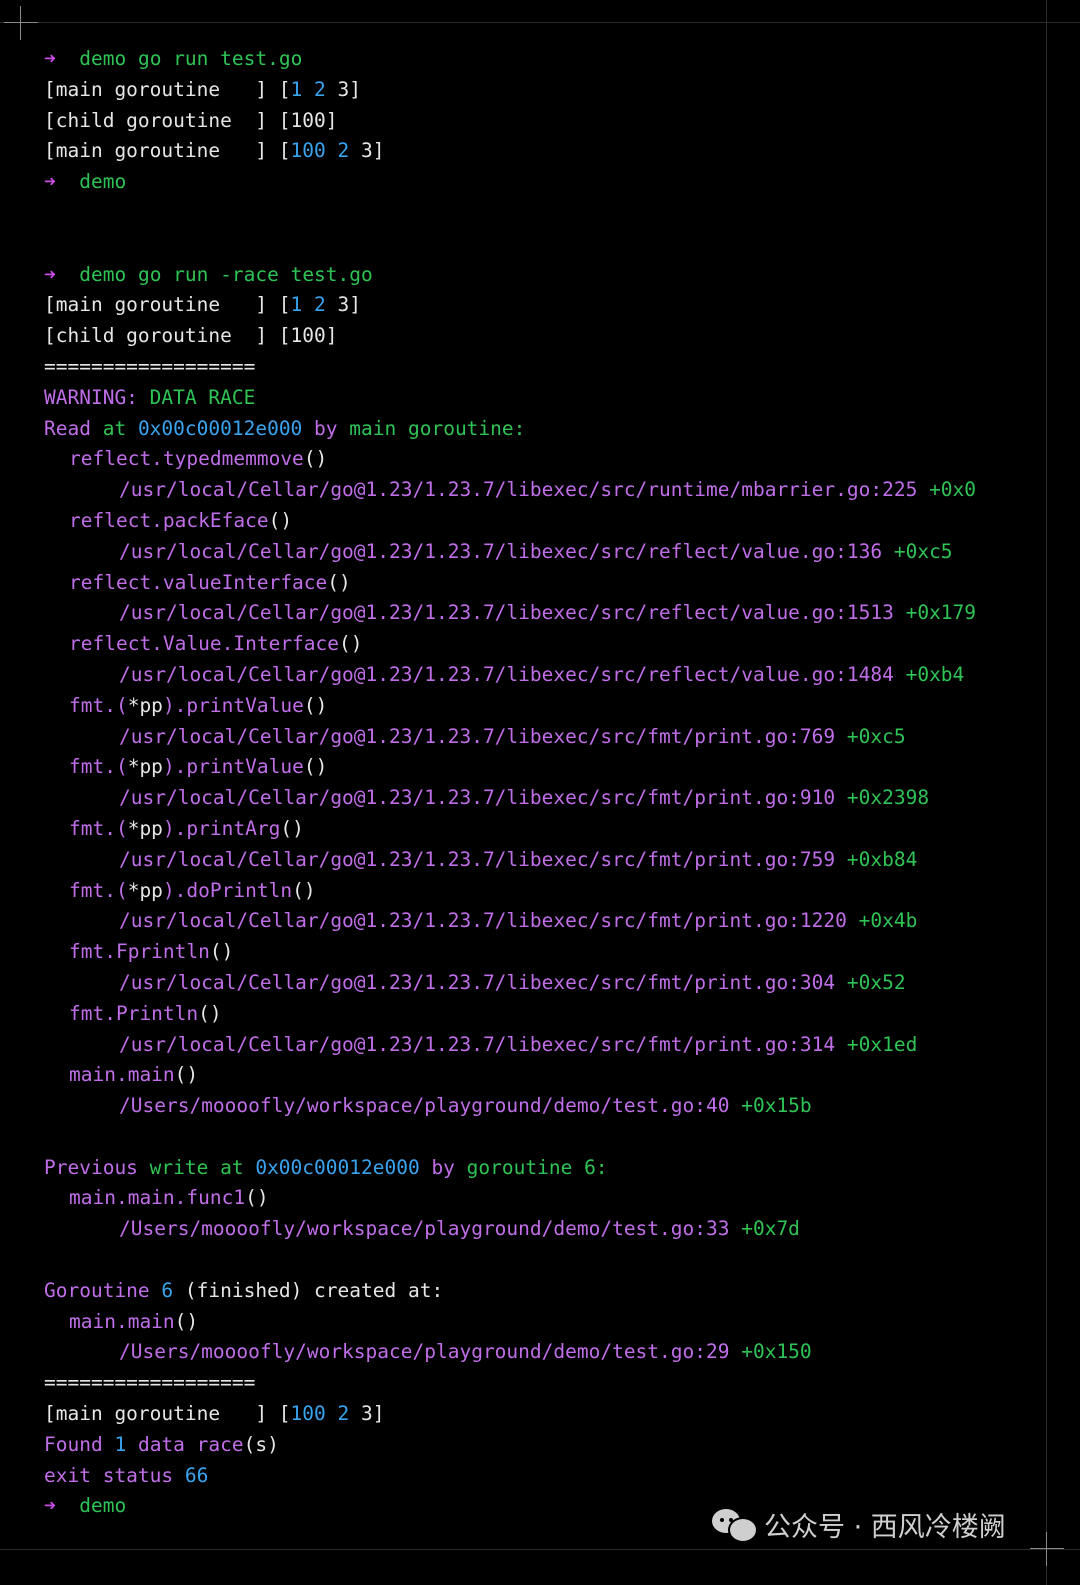 The width and height of the screenshot is (1080, 1585). What do you see at coordinates (544, 1014) in the screenshot?
I see `output-line: fmt.Println()` at bounding box center [544, 1014].